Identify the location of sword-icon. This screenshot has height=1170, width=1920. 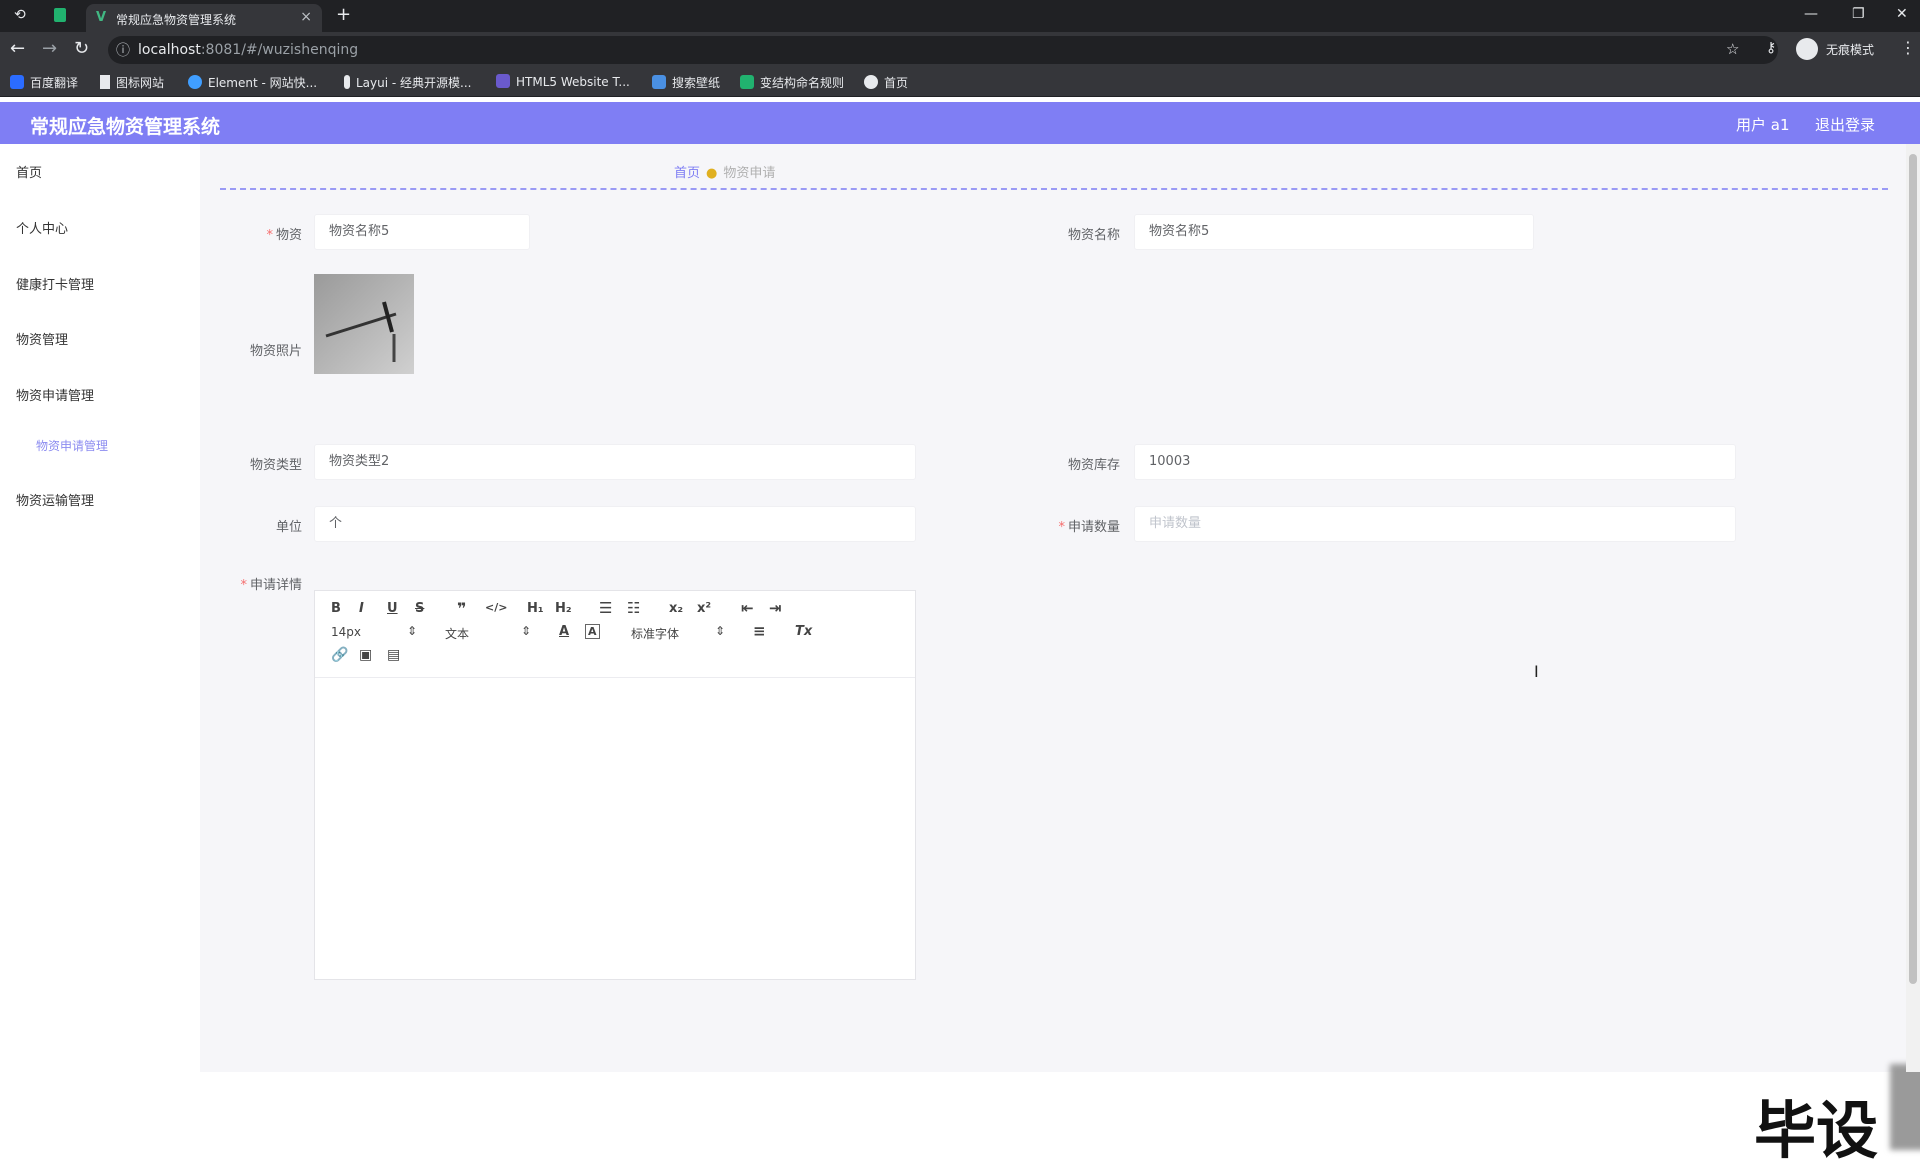
(361, 331).